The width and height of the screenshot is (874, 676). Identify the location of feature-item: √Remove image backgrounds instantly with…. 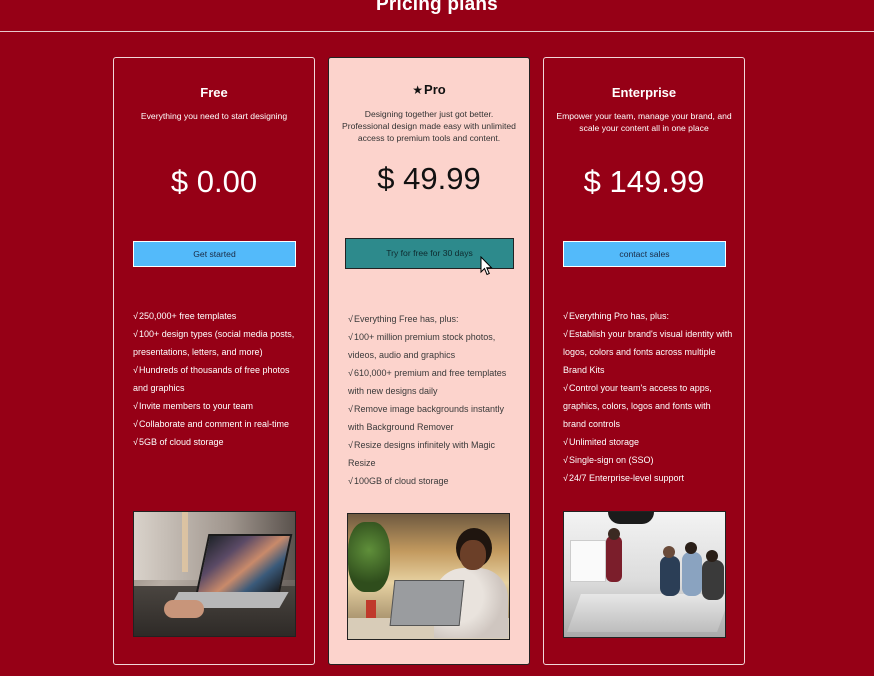
(426, 418).